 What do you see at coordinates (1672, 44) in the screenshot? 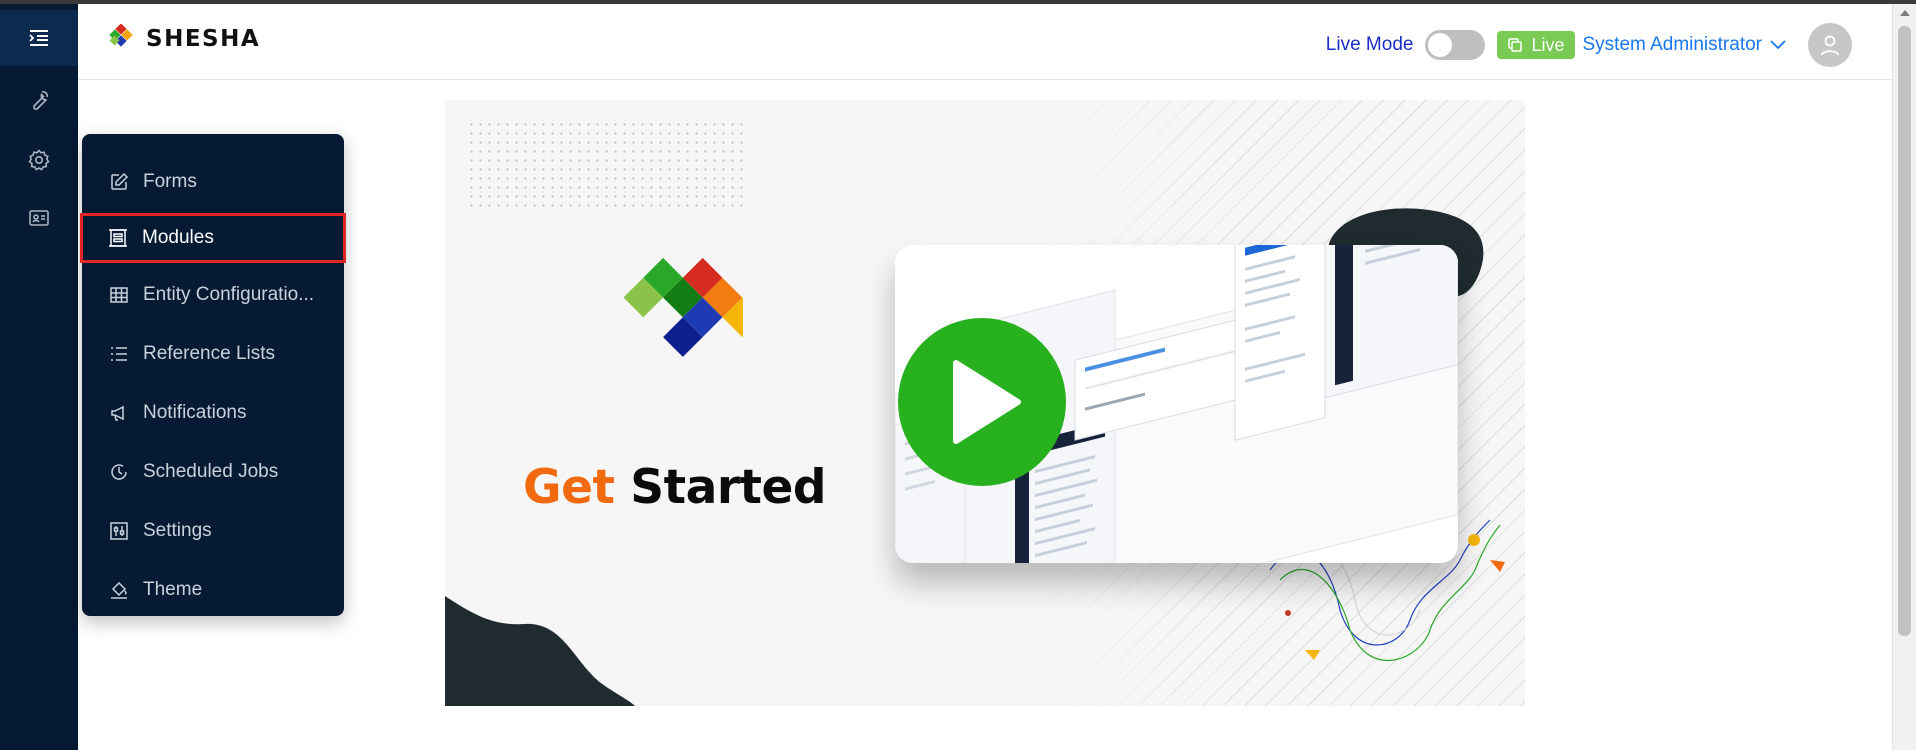
I see `user-name: System Administrator` at bounding box center [1672, 44].